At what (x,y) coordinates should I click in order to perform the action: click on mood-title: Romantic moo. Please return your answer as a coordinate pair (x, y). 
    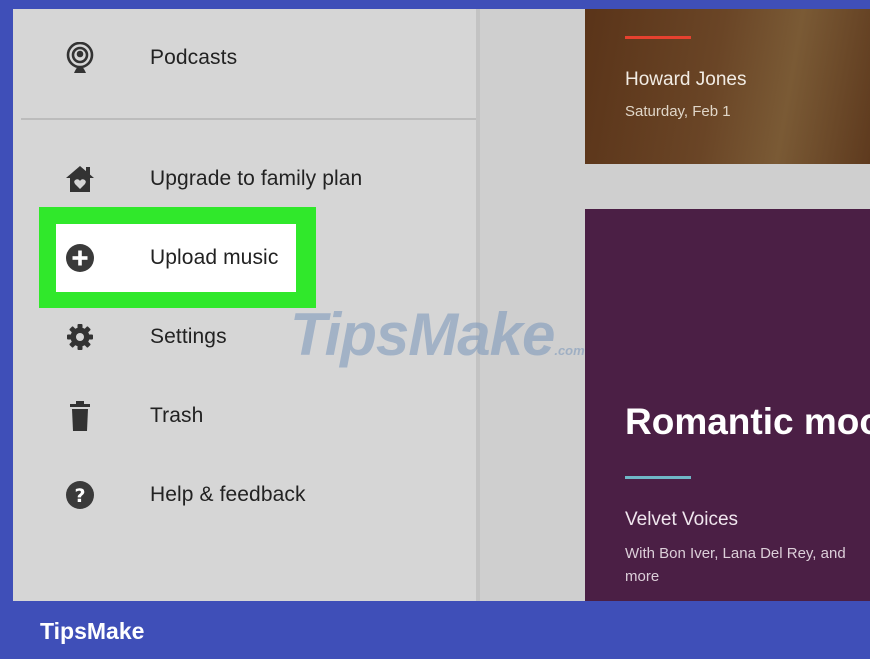
    Looking at the image, I should click on (747, 421).